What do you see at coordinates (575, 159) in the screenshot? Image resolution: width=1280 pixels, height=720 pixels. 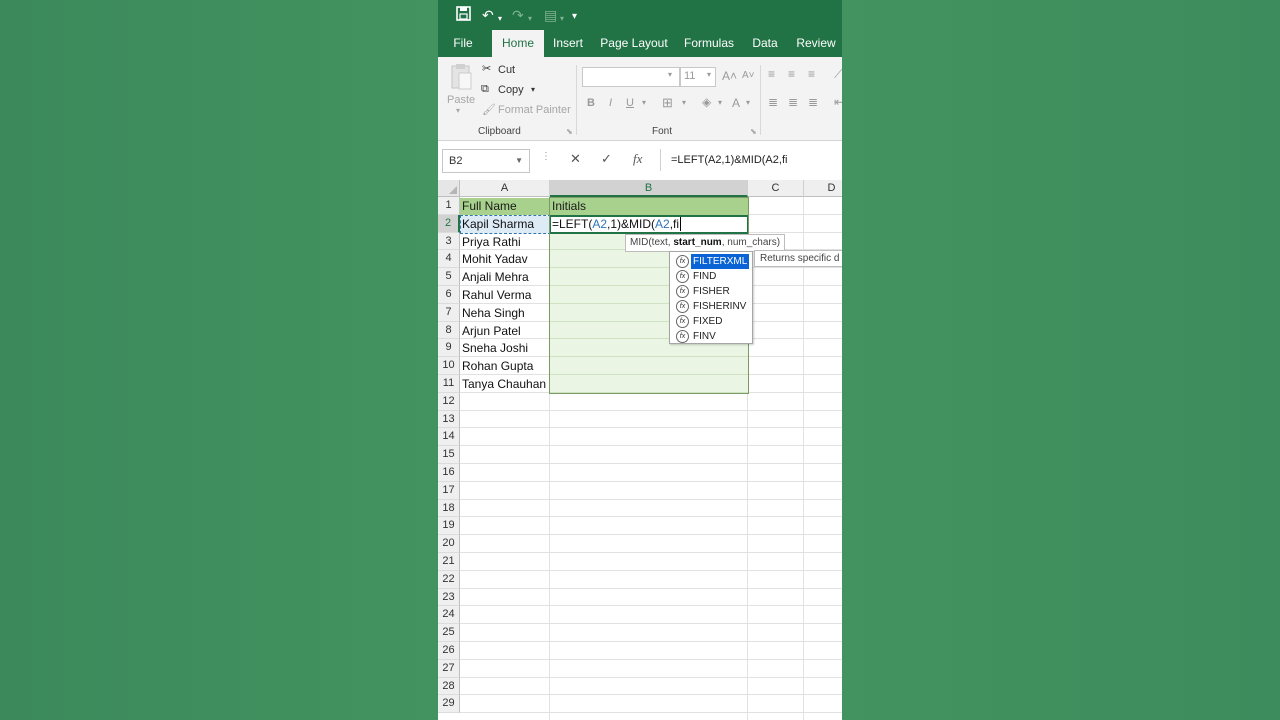 I see `cancel-entry-button: ✕` at bounding box center [575, 159].